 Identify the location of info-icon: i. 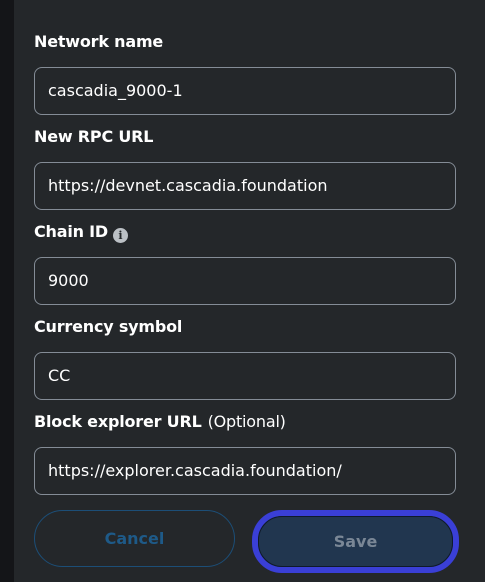
(120, 235).